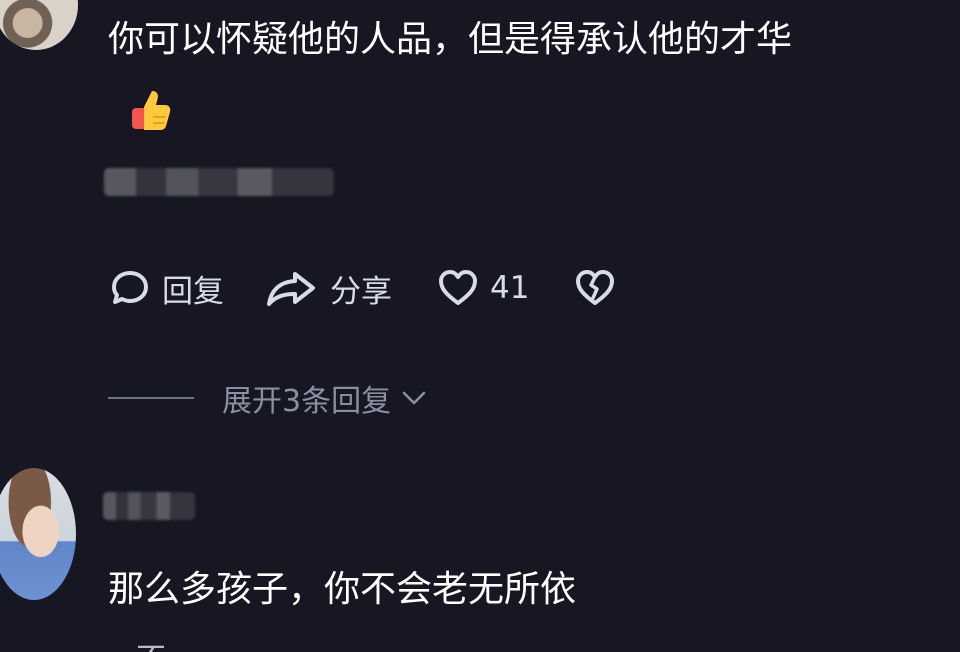 The image size is (960, 652). Describe the element at coordinates (342, 589) in the screenshot. I see `comment-text: 那么多孩子，你不会老无所依` at that location.